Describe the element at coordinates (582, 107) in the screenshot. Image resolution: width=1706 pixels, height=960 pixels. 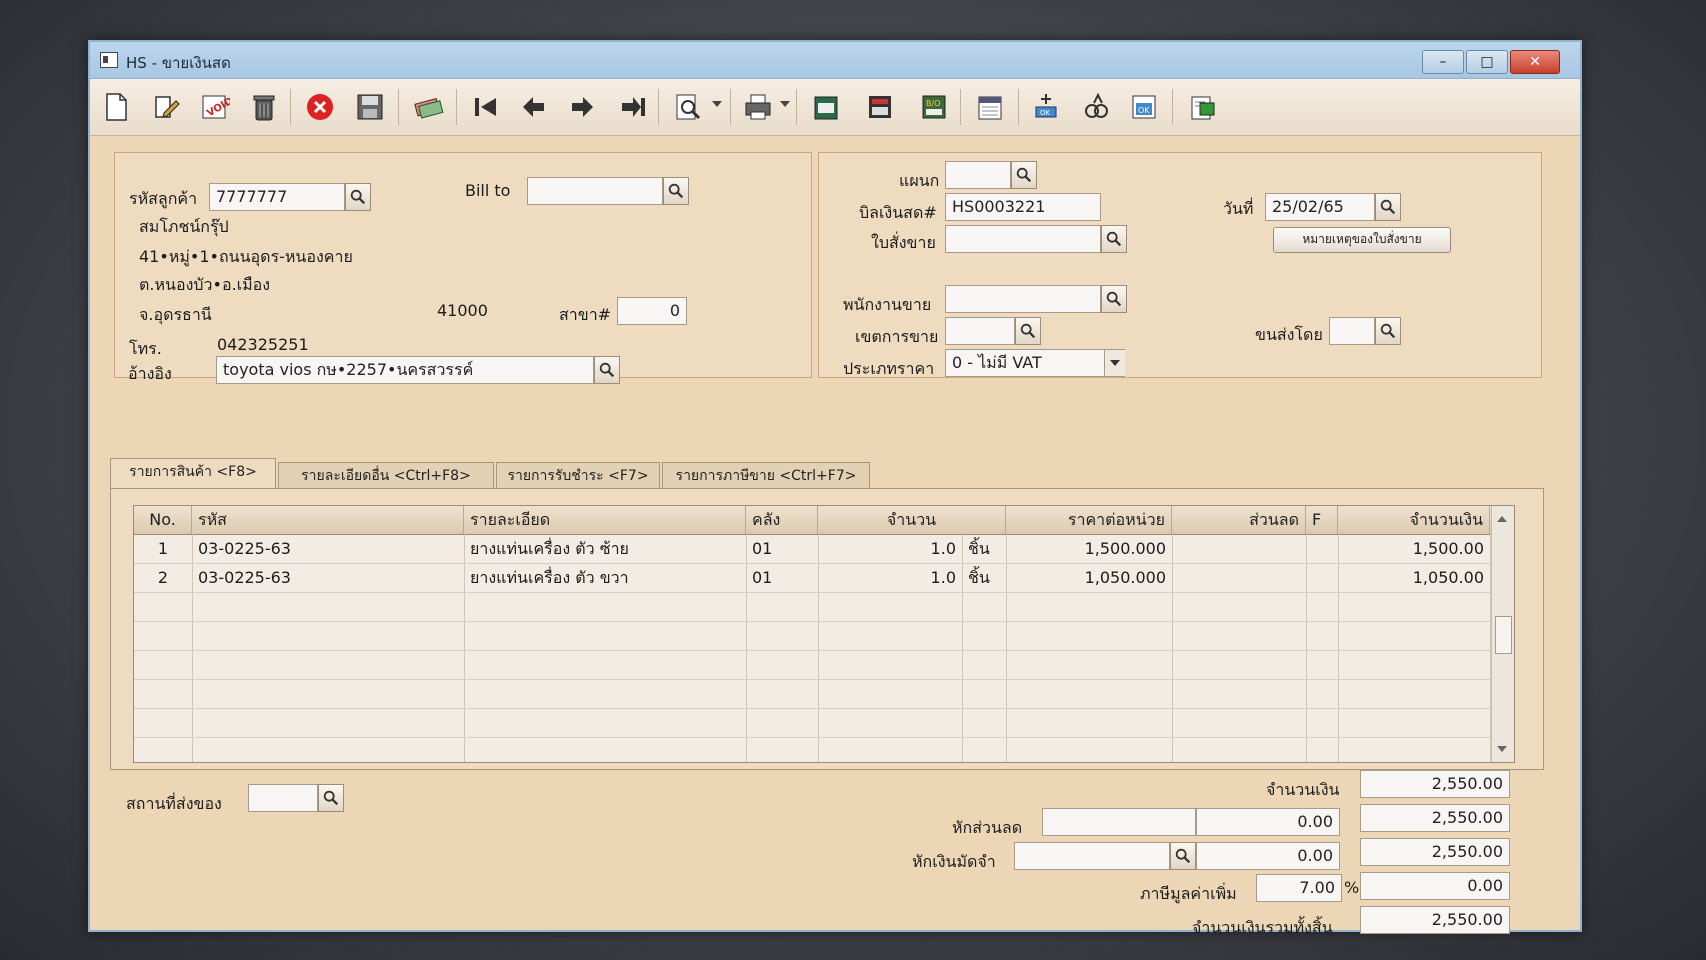
I see `next-record-icon` at that location.